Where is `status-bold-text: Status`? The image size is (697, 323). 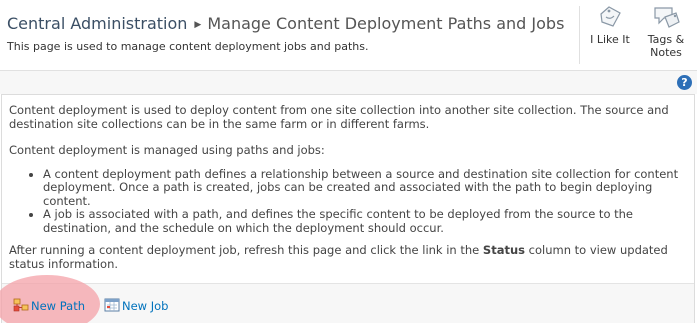 status-bold-text: Status is located at coordinates (503, 250).